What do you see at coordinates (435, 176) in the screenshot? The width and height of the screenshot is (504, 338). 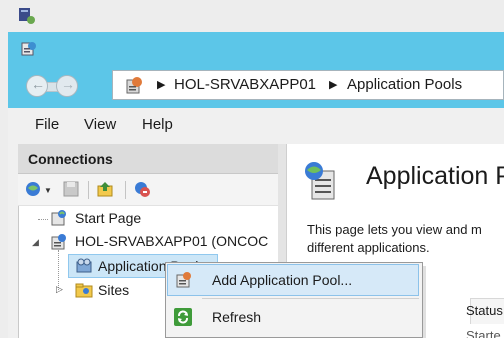 I see `page-title: Application P` at bounding box center [435, 176].